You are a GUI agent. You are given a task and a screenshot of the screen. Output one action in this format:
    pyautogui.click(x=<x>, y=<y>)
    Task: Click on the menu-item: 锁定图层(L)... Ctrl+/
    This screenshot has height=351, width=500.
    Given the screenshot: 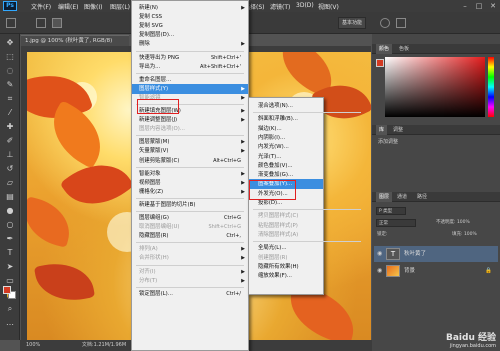 What is the action you would take?
    pyautogui.click(x=190, y=294)
    